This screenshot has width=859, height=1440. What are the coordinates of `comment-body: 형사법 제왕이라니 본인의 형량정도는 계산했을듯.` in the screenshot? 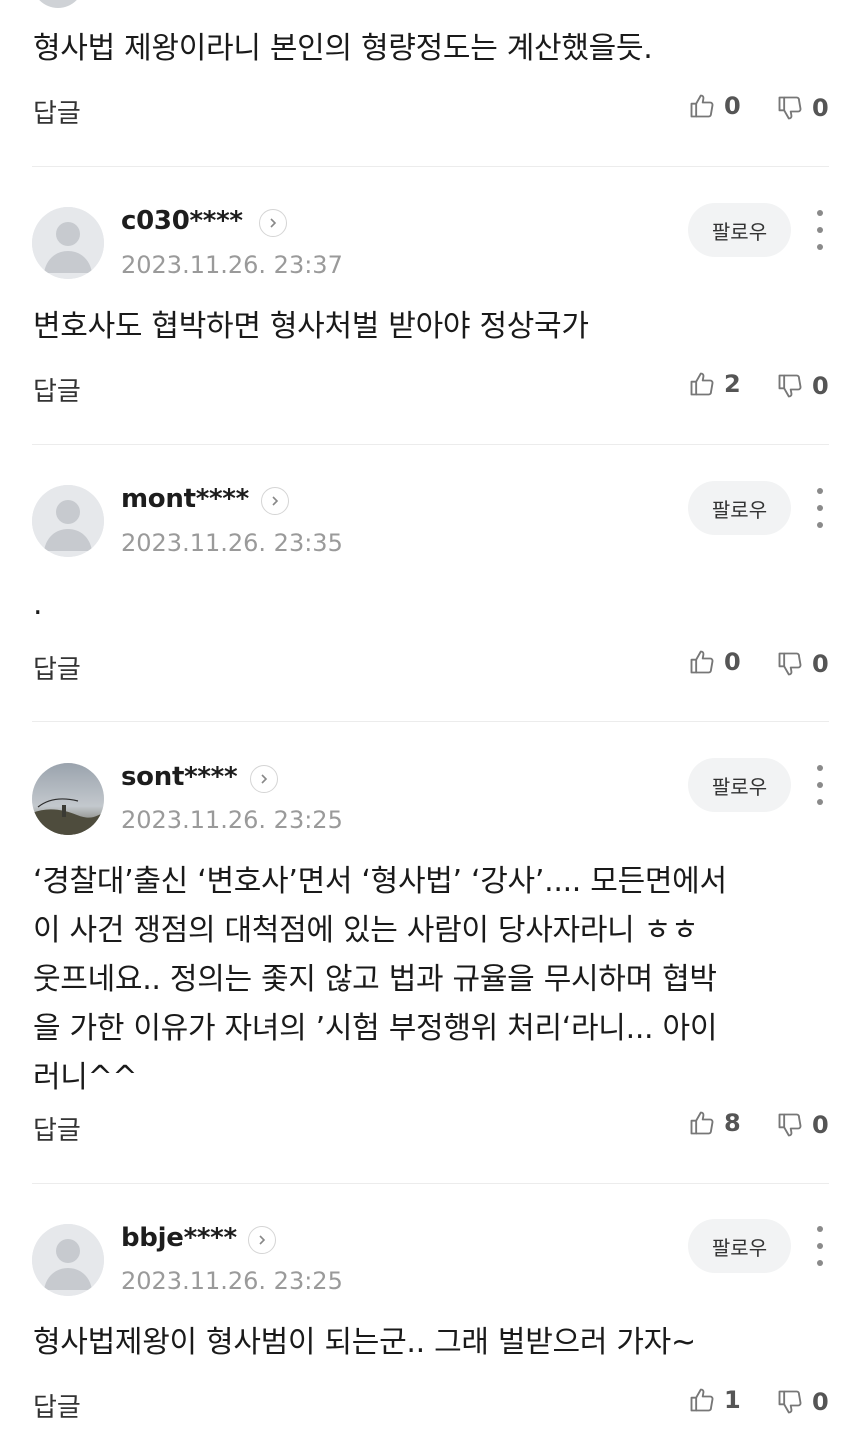 It's located at (343, 48).